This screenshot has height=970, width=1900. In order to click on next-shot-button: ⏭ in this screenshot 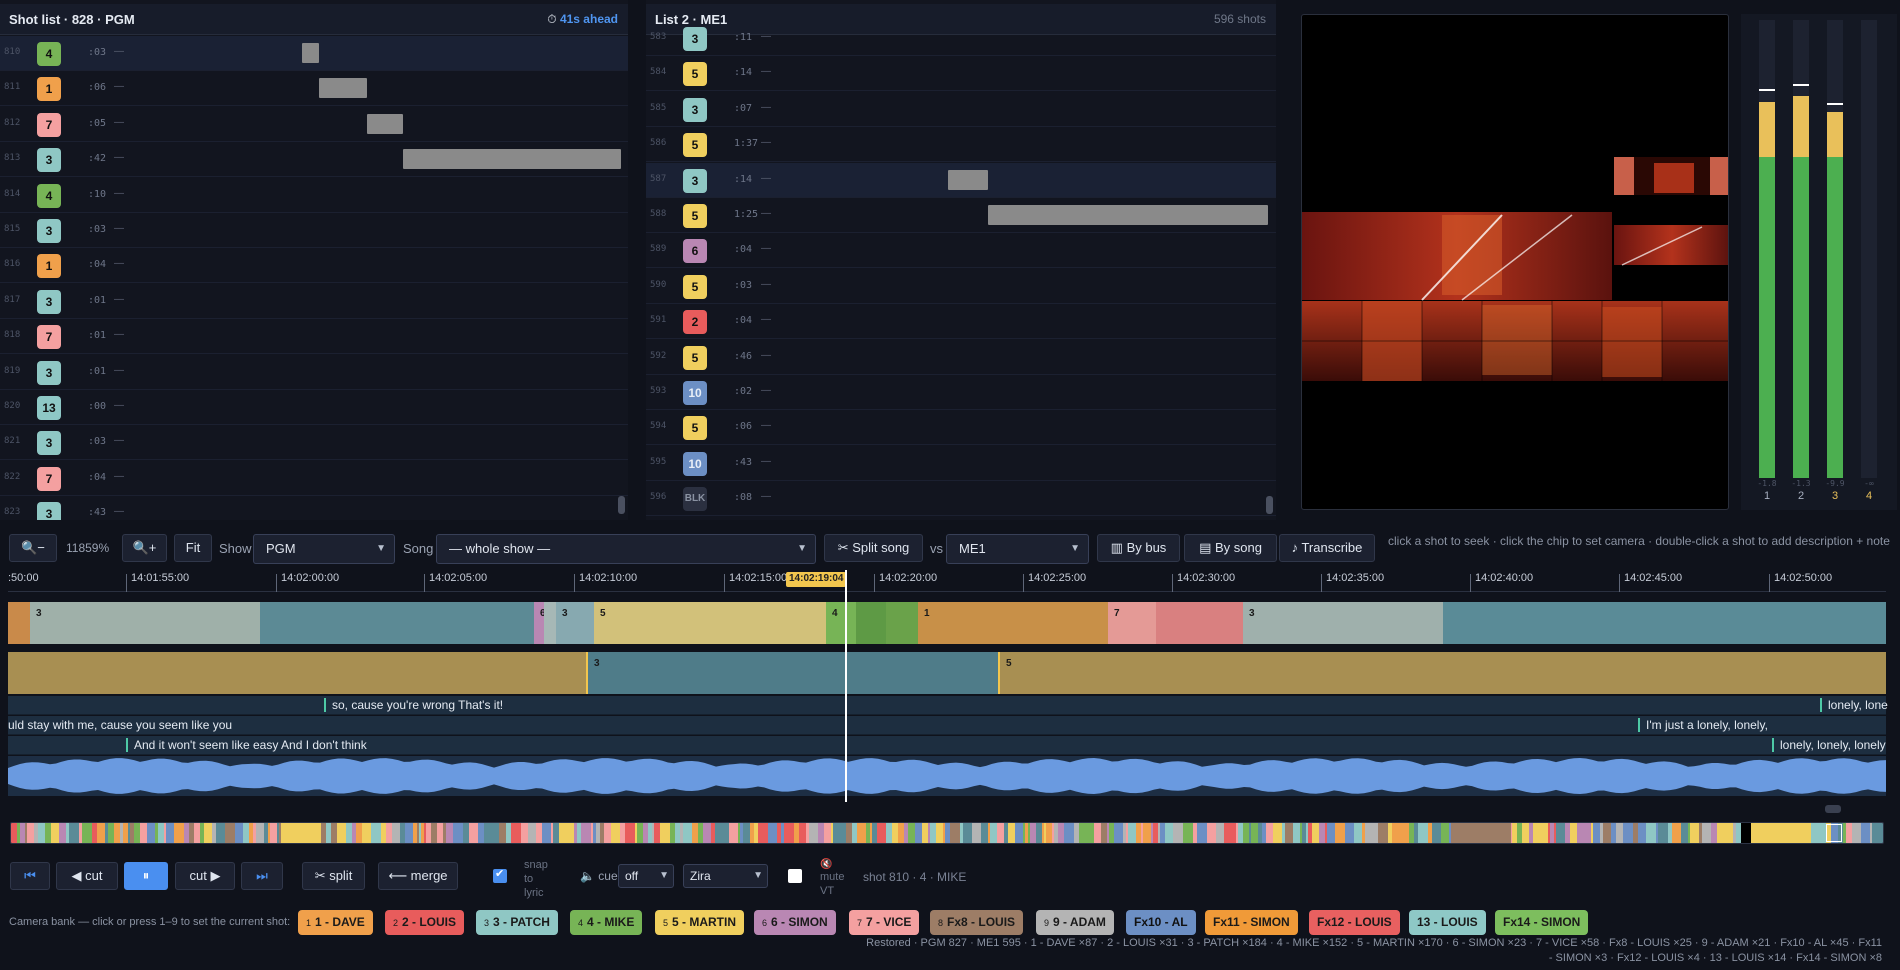, I will do `click(262, 876)`.